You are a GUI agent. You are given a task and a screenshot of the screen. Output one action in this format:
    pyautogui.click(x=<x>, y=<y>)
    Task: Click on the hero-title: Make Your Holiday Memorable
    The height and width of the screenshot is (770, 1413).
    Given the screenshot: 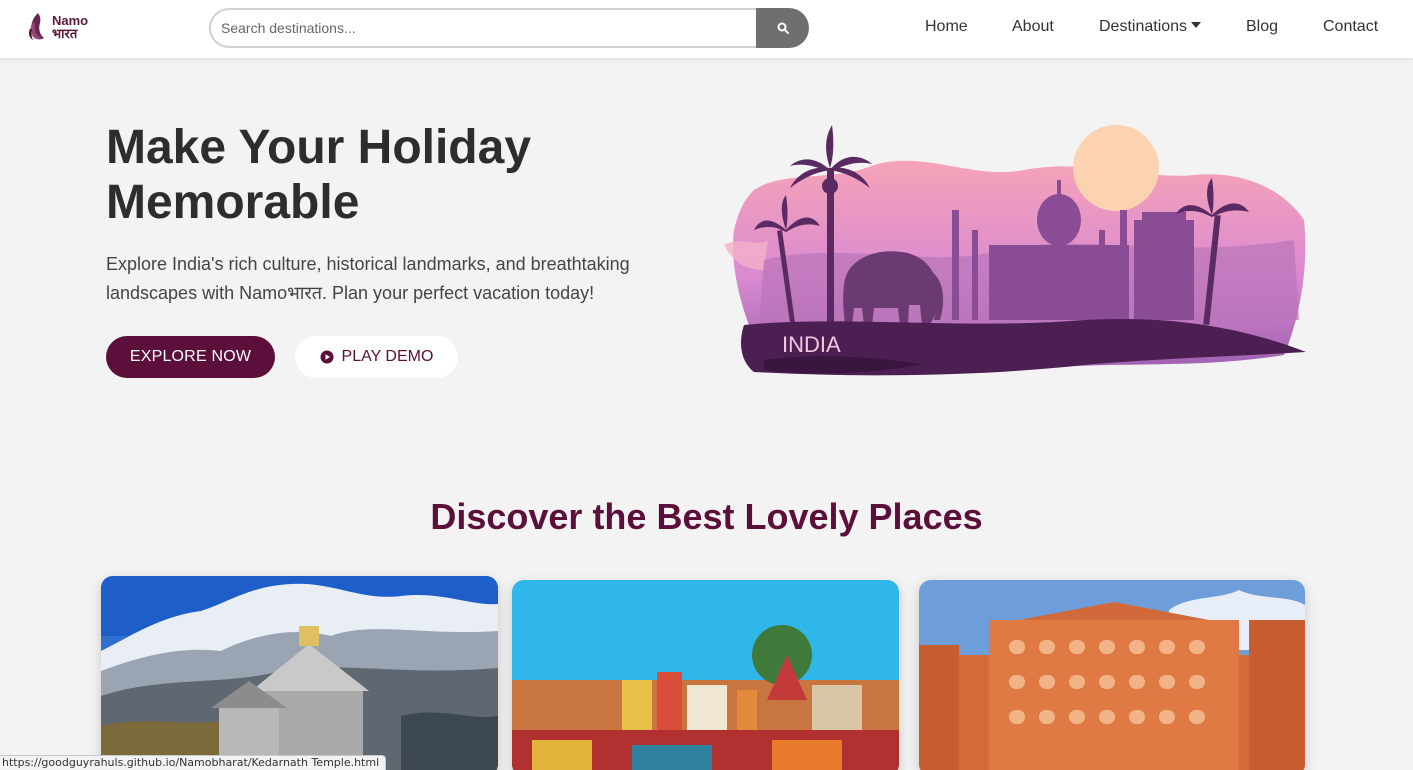 What is the action you would take?
    pyautogui.click(x=319, y=175)
    